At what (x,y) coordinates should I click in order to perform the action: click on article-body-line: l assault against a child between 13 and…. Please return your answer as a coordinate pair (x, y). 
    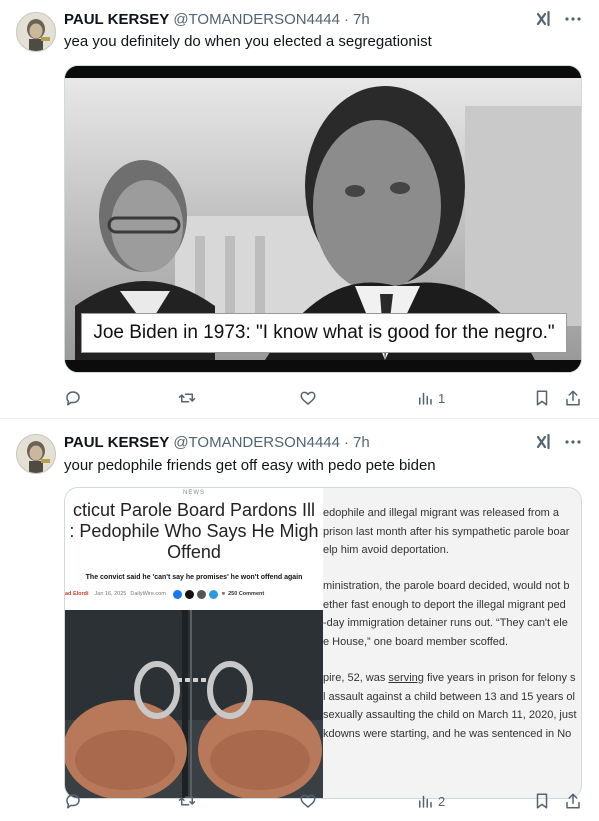
    Looking at the image, I should click on (449, 696).